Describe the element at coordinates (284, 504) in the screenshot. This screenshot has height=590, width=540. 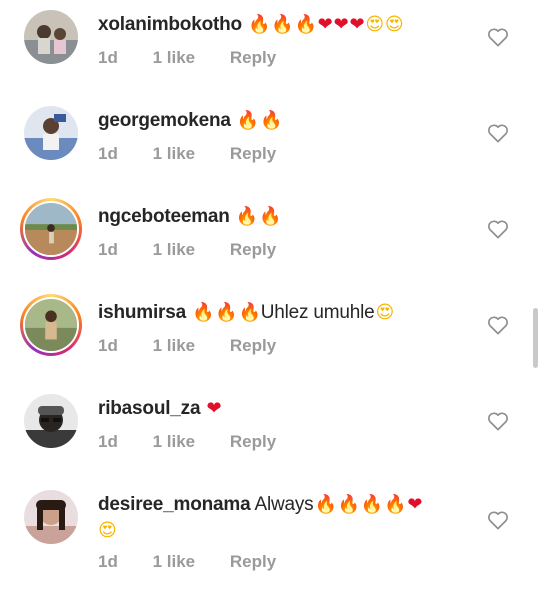
I see `comment-text: Always` at that location.